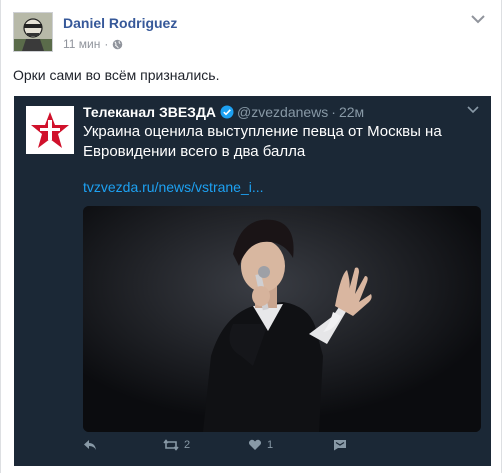 The image size is (502, 473). I want to click on retweet-action: 2, so click(176, 445).